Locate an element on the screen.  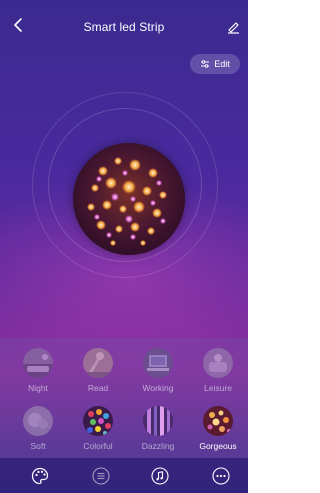
tab-list is located at coordinates (101, 476).